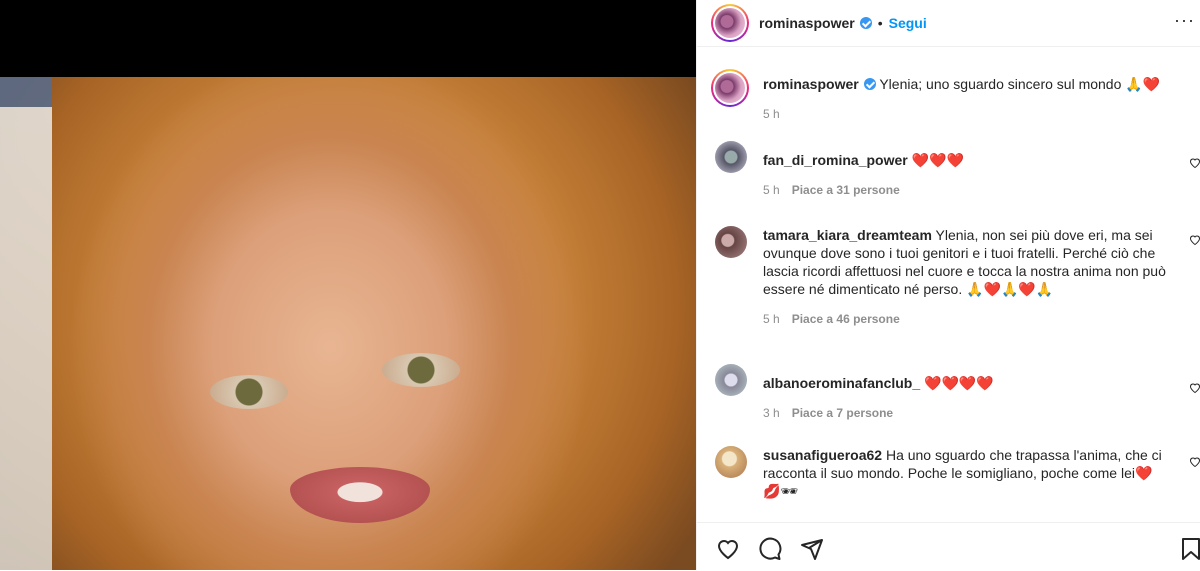  I want to click on comment-icon, so click(770, 549).